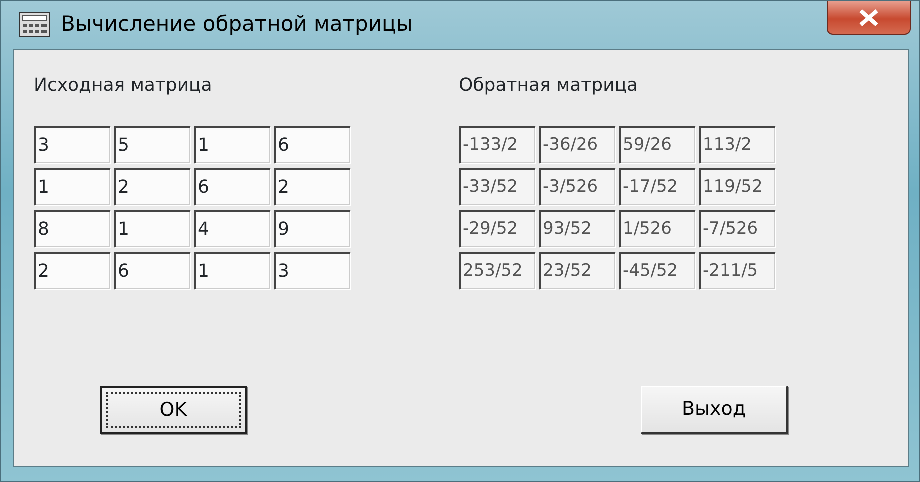 The width and height of the screenshot is (920, 482). I want to click on matrix-cell-field: 119/52, so click(737, 187).